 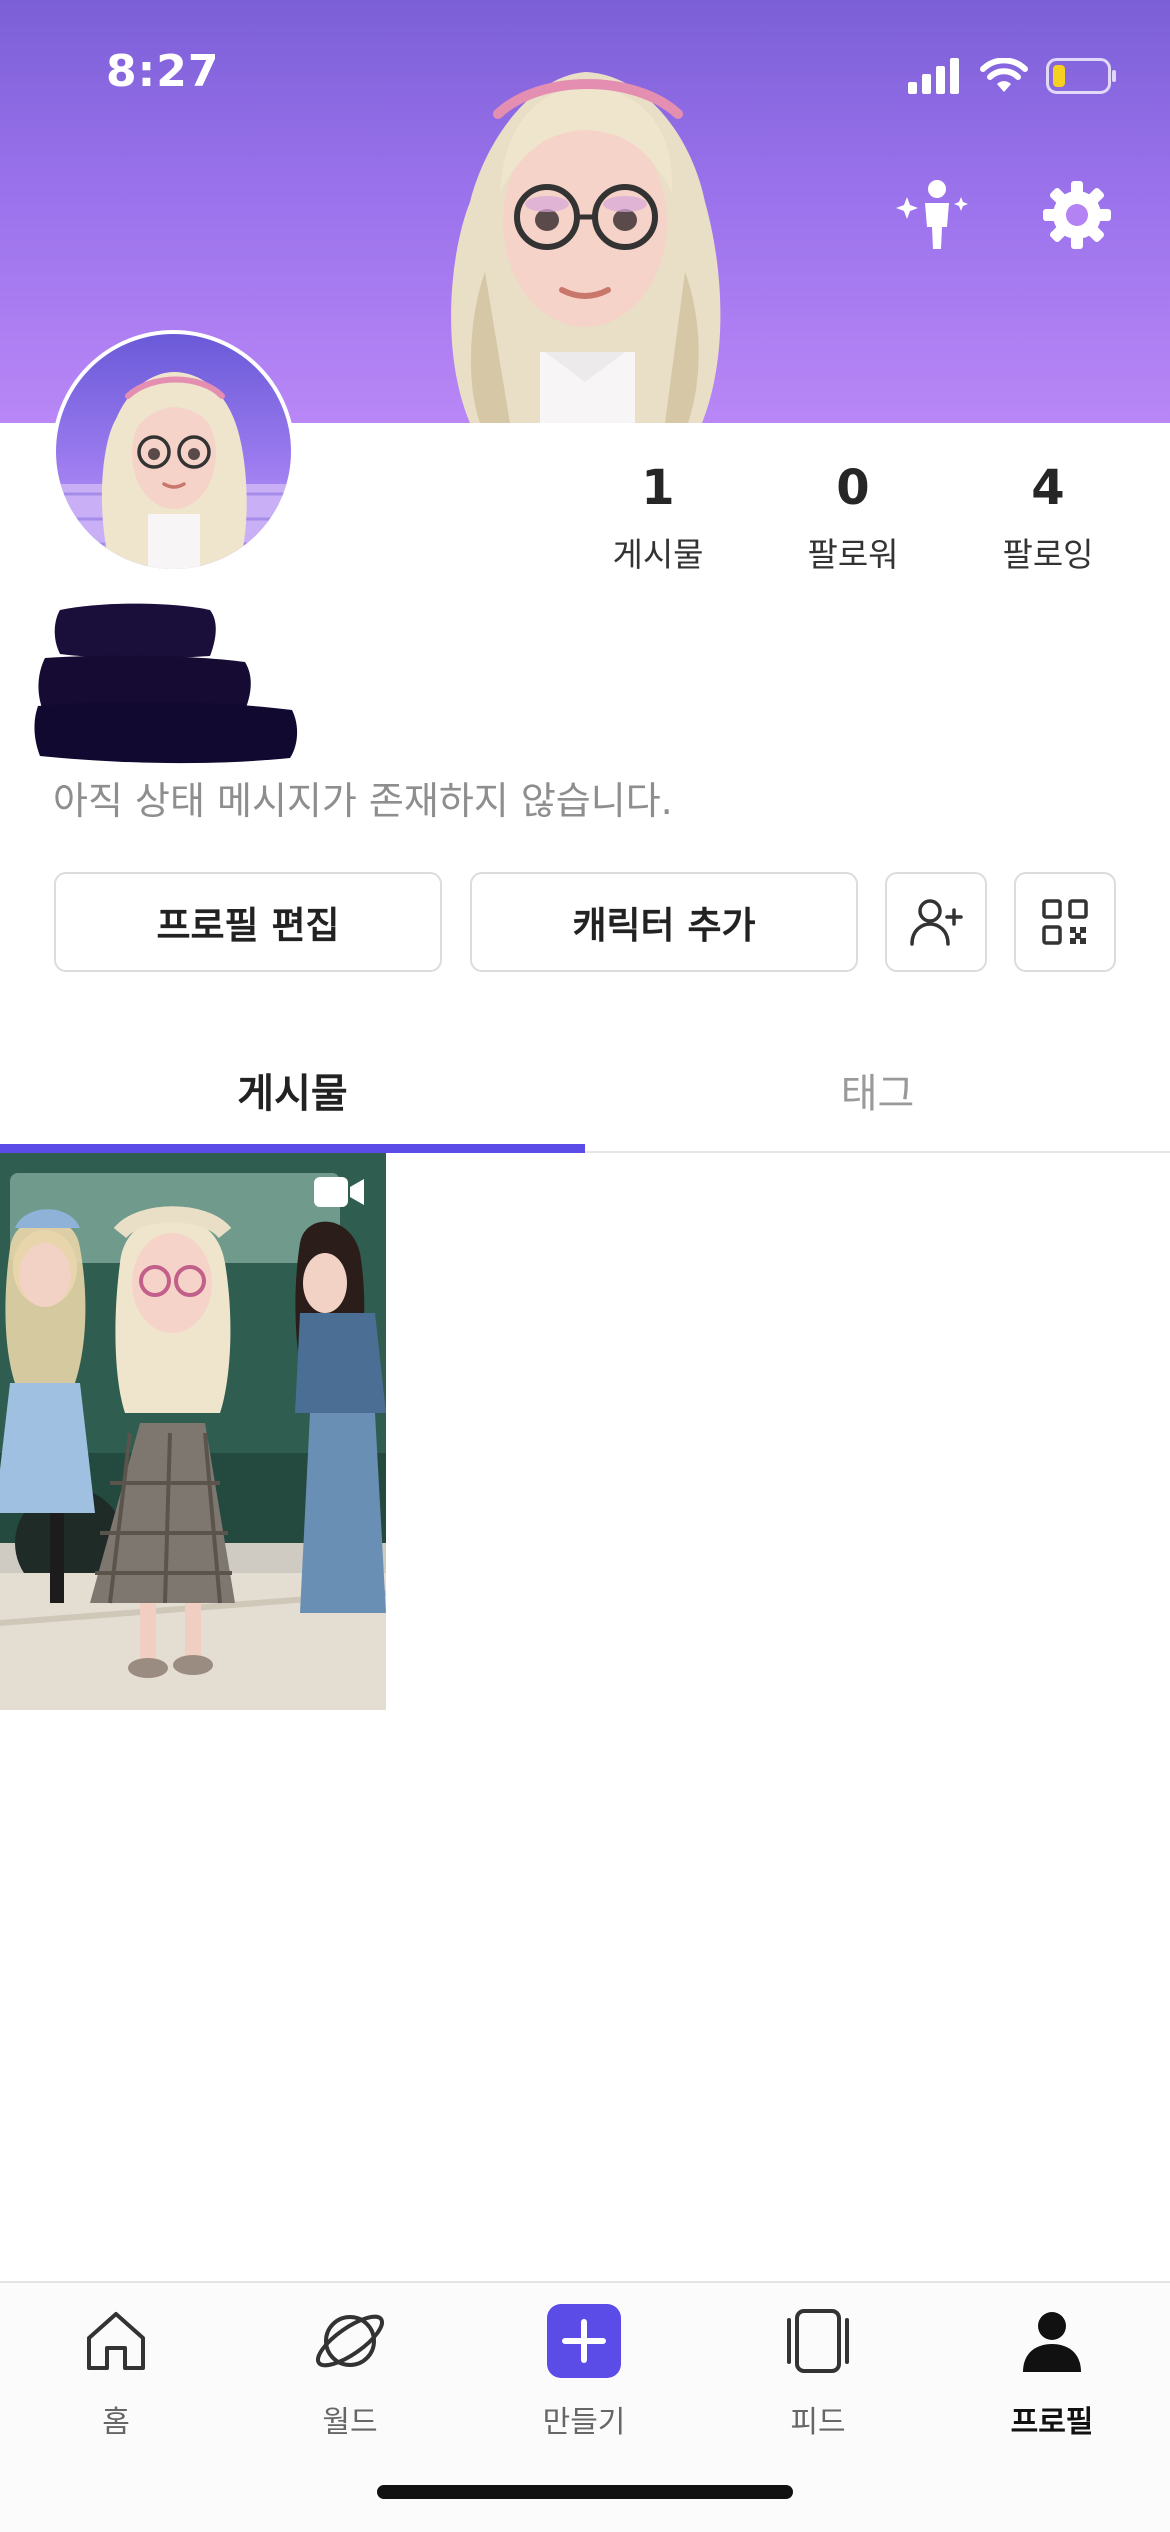 I want to click on stat-posts-label: 게시물, so click(x=658, y=554).